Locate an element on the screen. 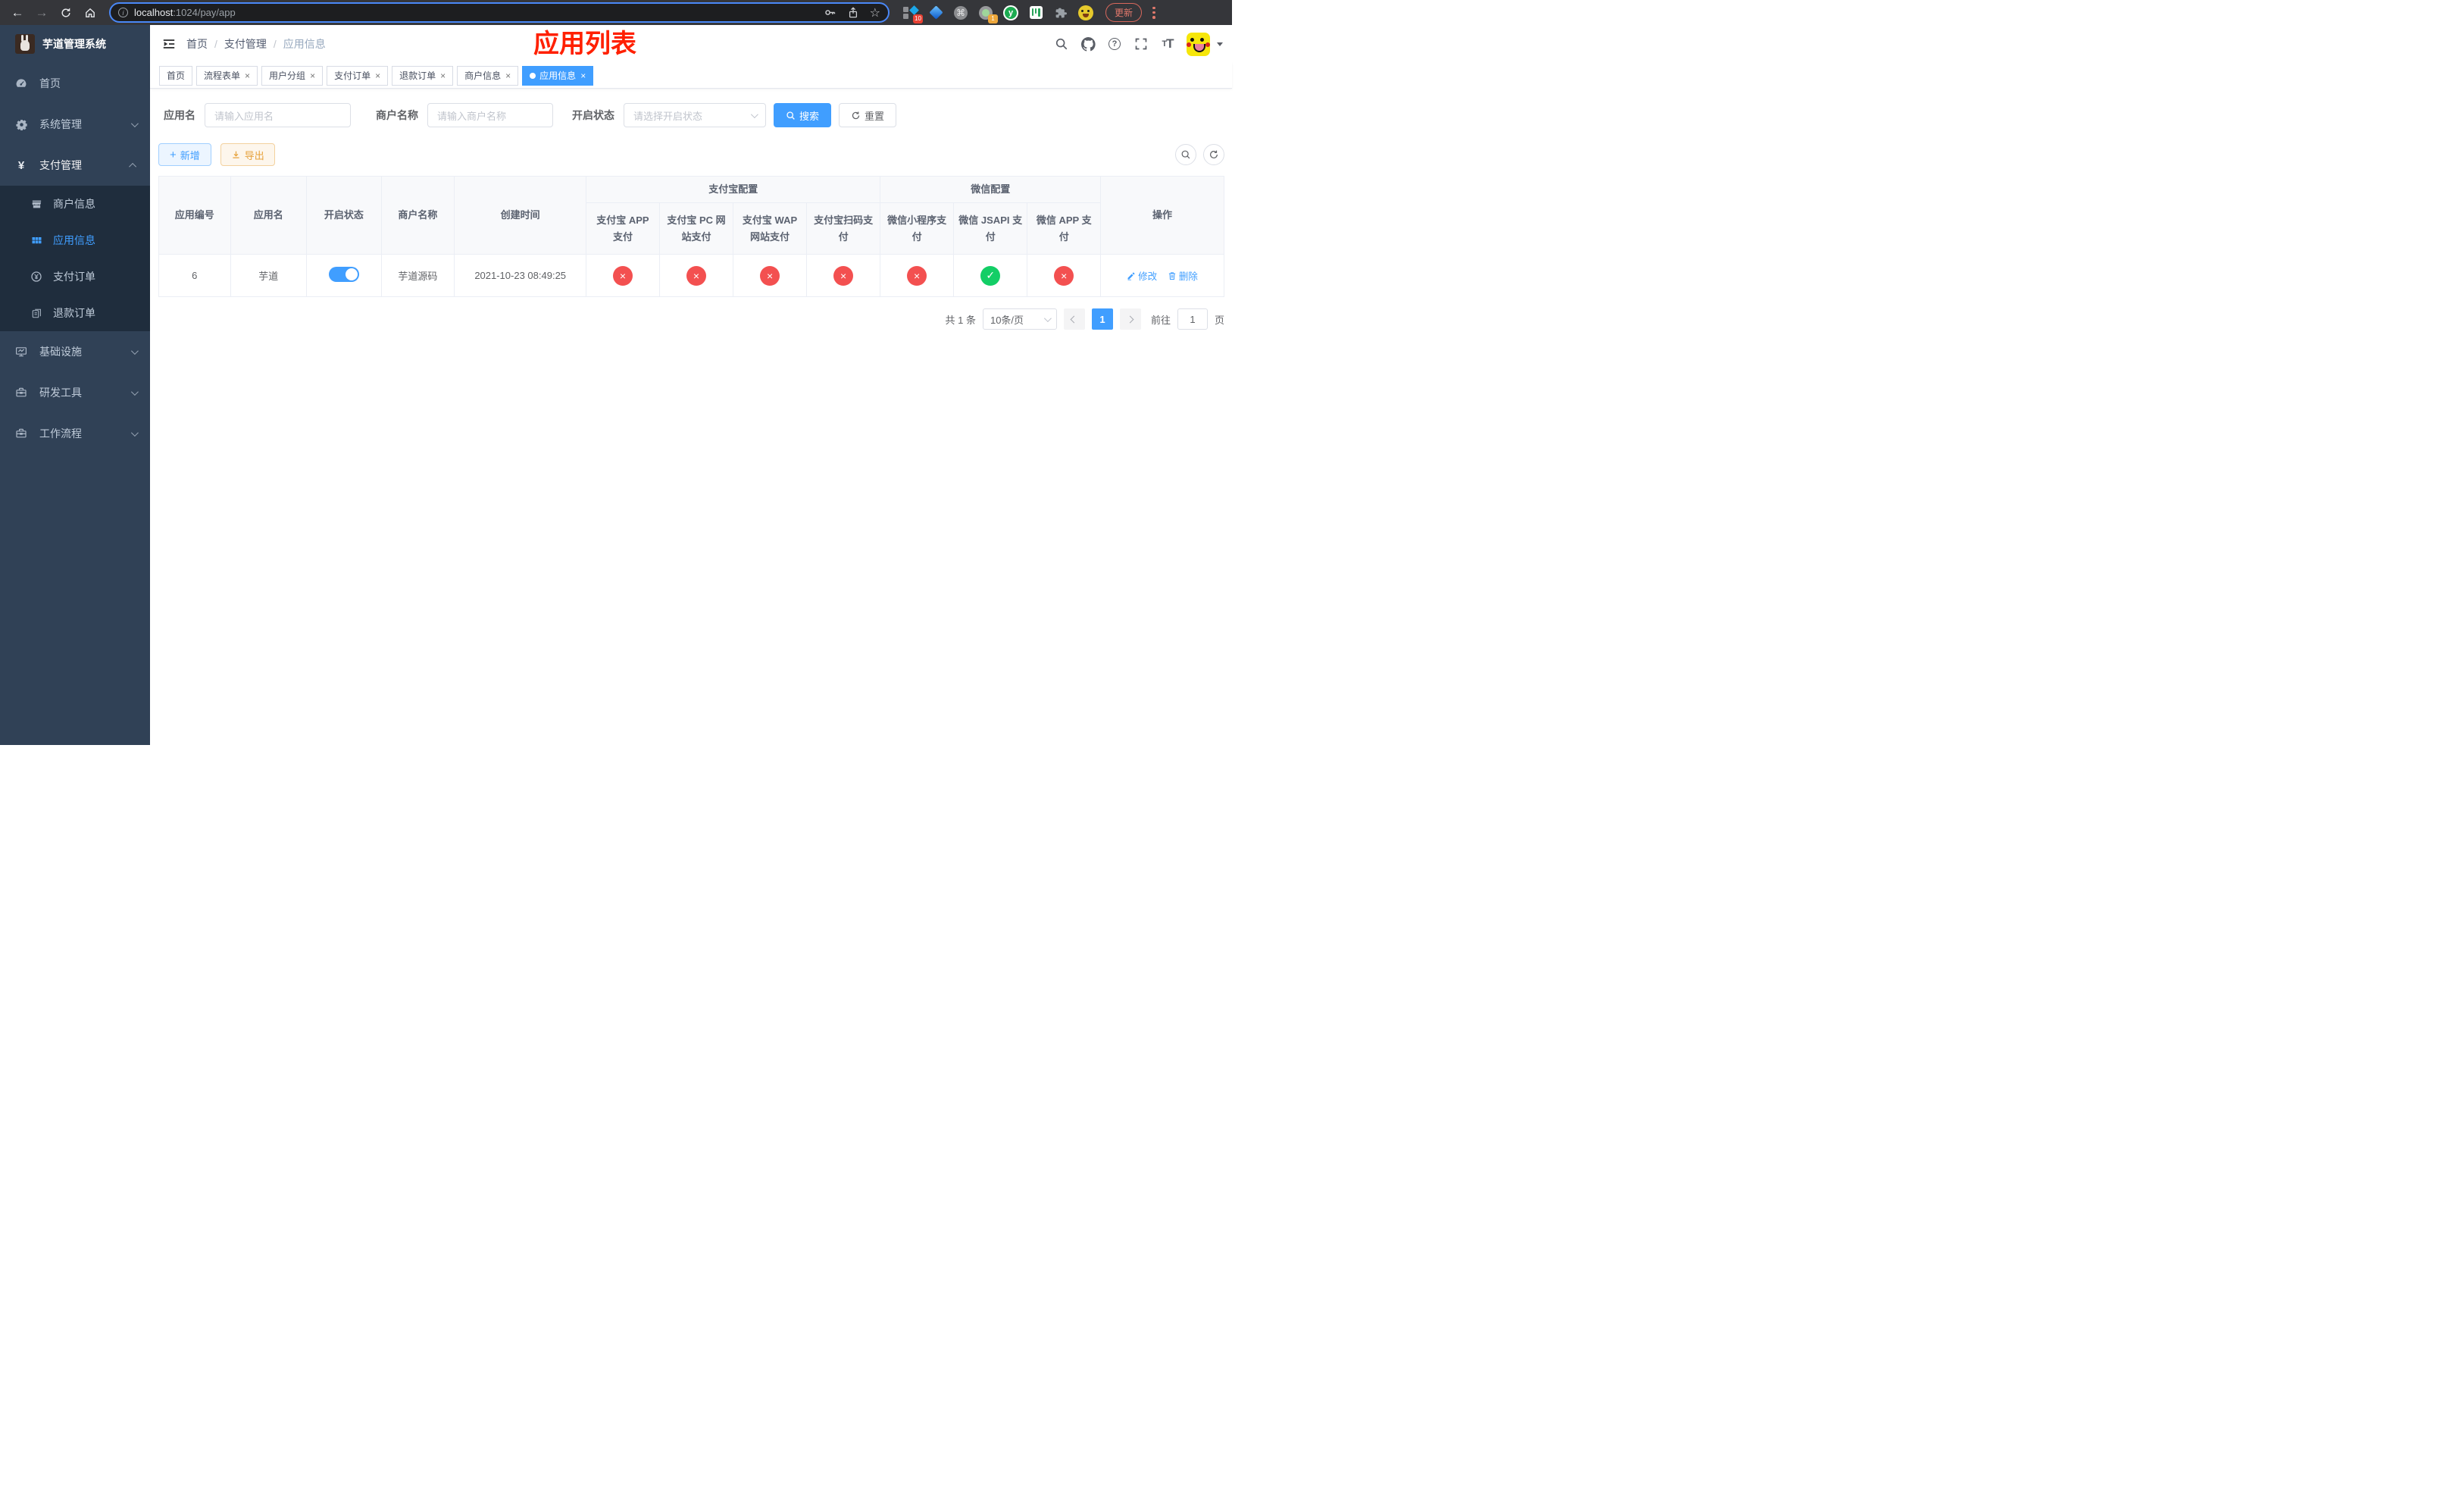  extension-y-icon: y is located at coordinates (1010, 13).